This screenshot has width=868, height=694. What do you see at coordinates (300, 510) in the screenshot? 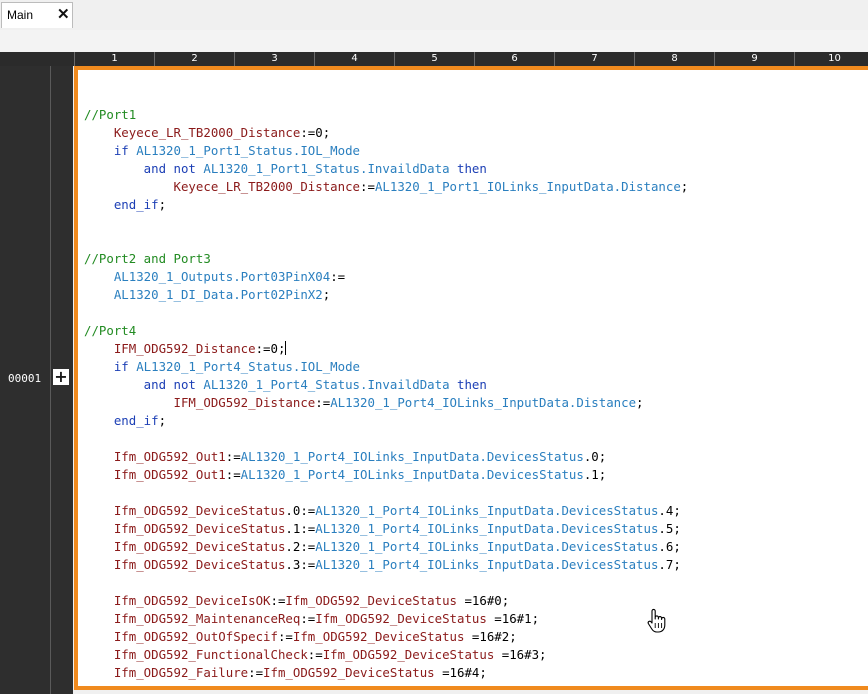
I see `code-token: .0:=` at bounding box center [300, 510].